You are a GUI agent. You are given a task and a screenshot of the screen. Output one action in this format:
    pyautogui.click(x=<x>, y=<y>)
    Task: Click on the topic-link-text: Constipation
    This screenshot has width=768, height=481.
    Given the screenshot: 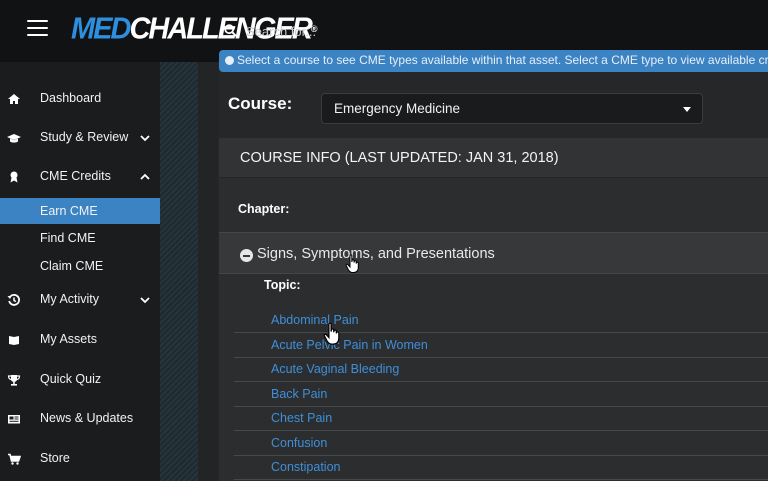 What is the action you would take?
    pyautogui.click(x=306, y=467)
    